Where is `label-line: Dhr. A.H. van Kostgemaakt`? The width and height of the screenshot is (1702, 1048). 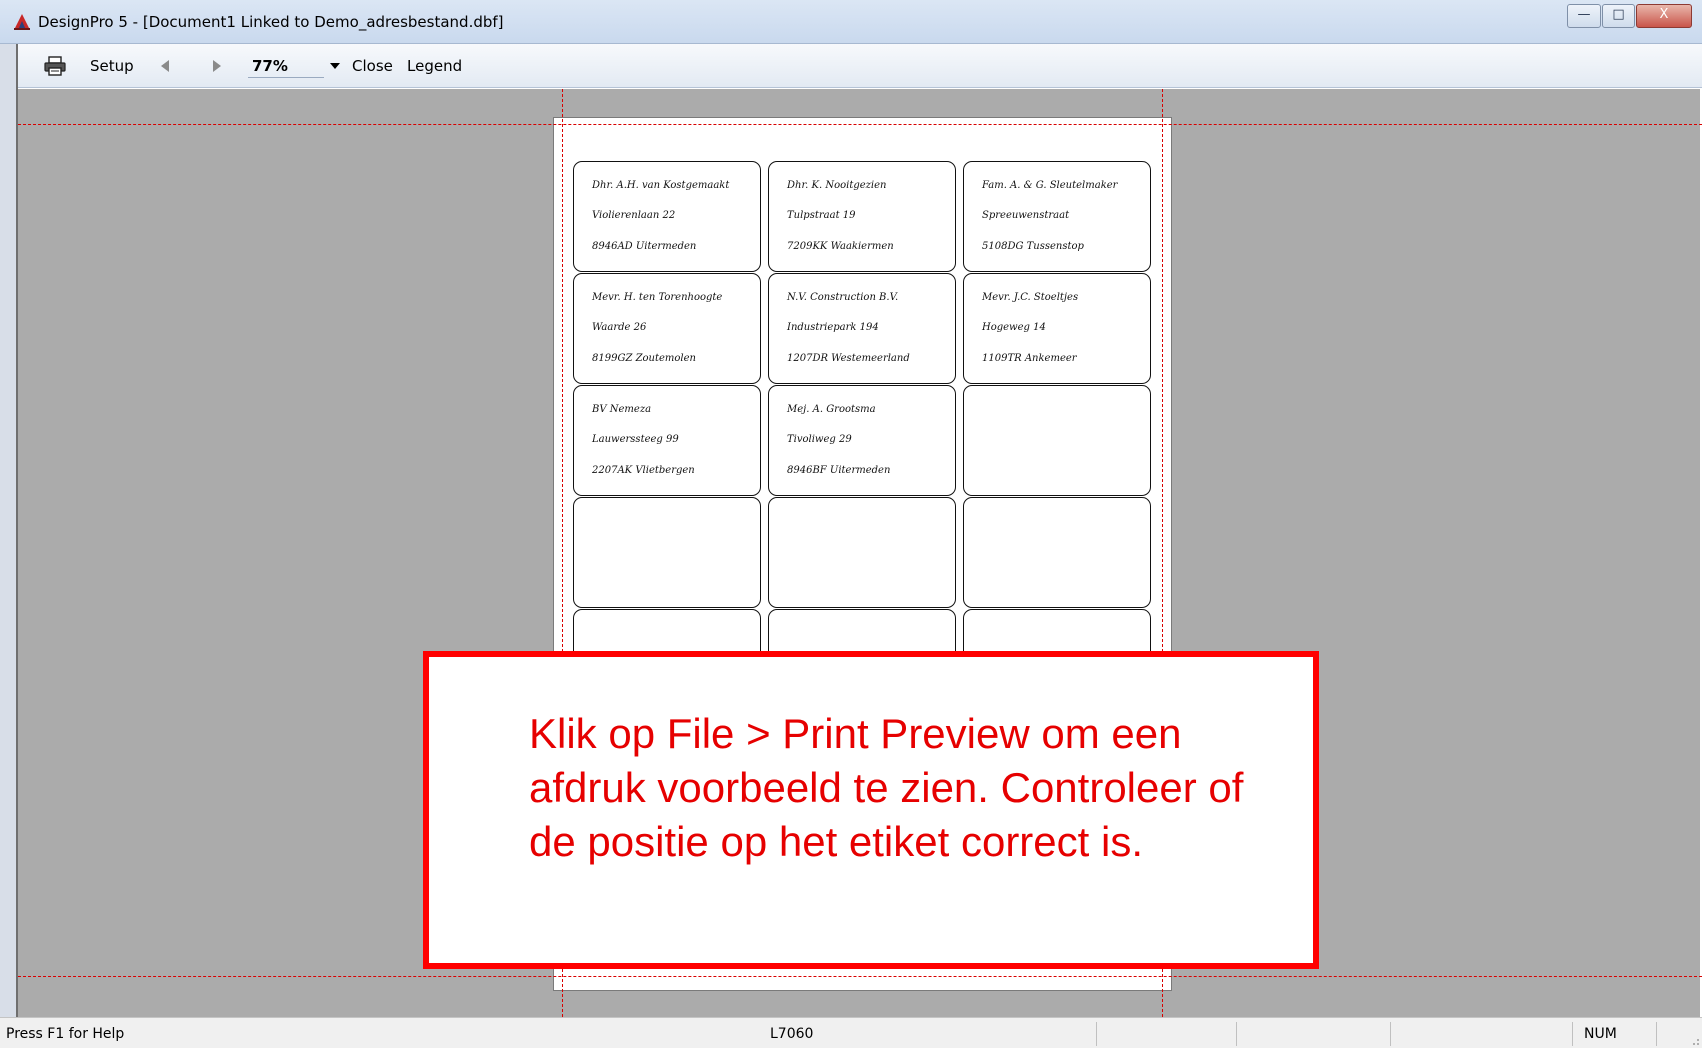
label-line: Dhr. A.H. van Kostgemaakt is located at coordinates (661, 185).